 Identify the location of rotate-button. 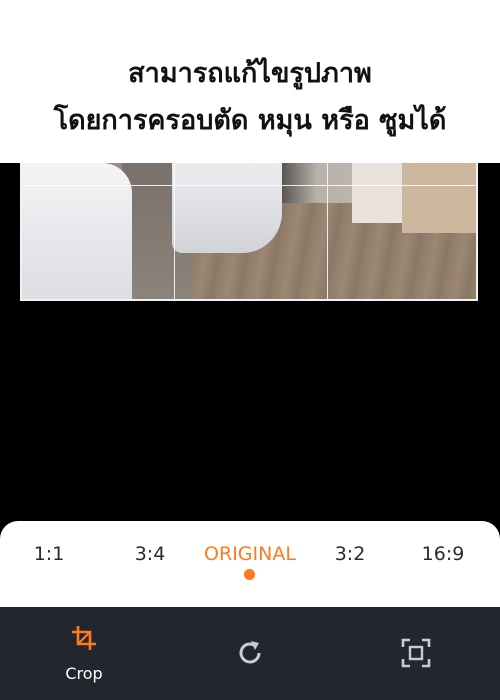
(250, 653).